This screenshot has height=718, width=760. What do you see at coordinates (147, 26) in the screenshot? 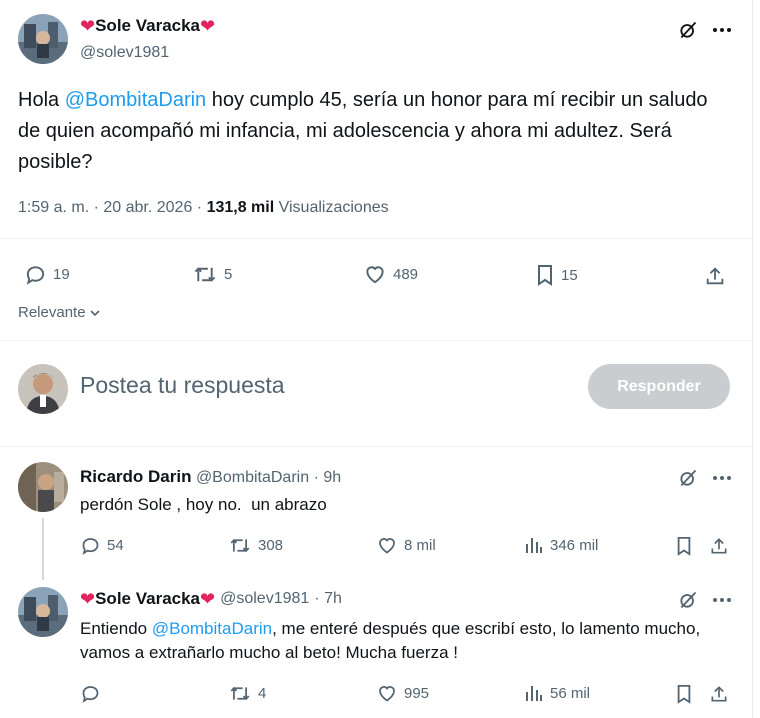
I see `author-name: ❤ Sole Varacka ❤` at bounding box center [147, 26].